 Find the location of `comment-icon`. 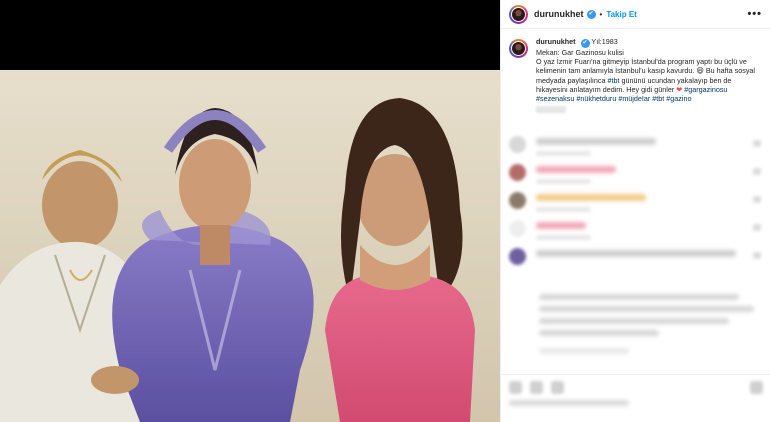

comment-icon is located at coordinates (536, 387).